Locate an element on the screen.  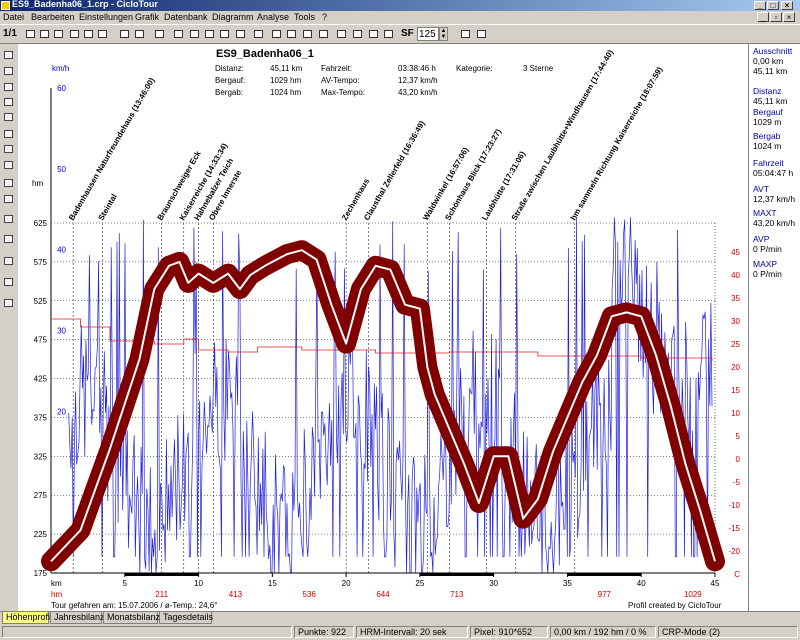
stat-label: MAXT is located at coordinates (765, 213).